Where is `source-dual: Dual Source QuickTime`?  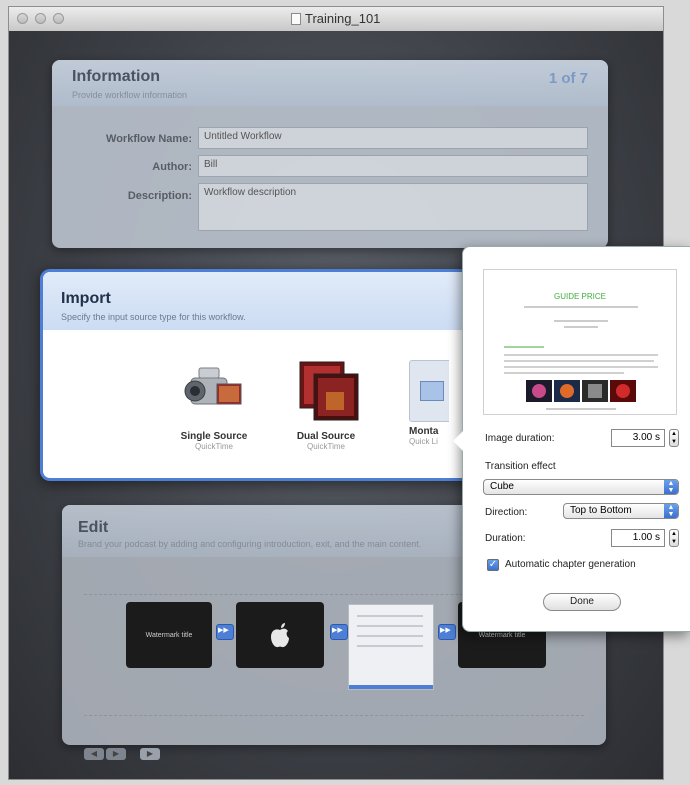 source-dual: Dual Source QuickTime is located at coordinates (326, 405).